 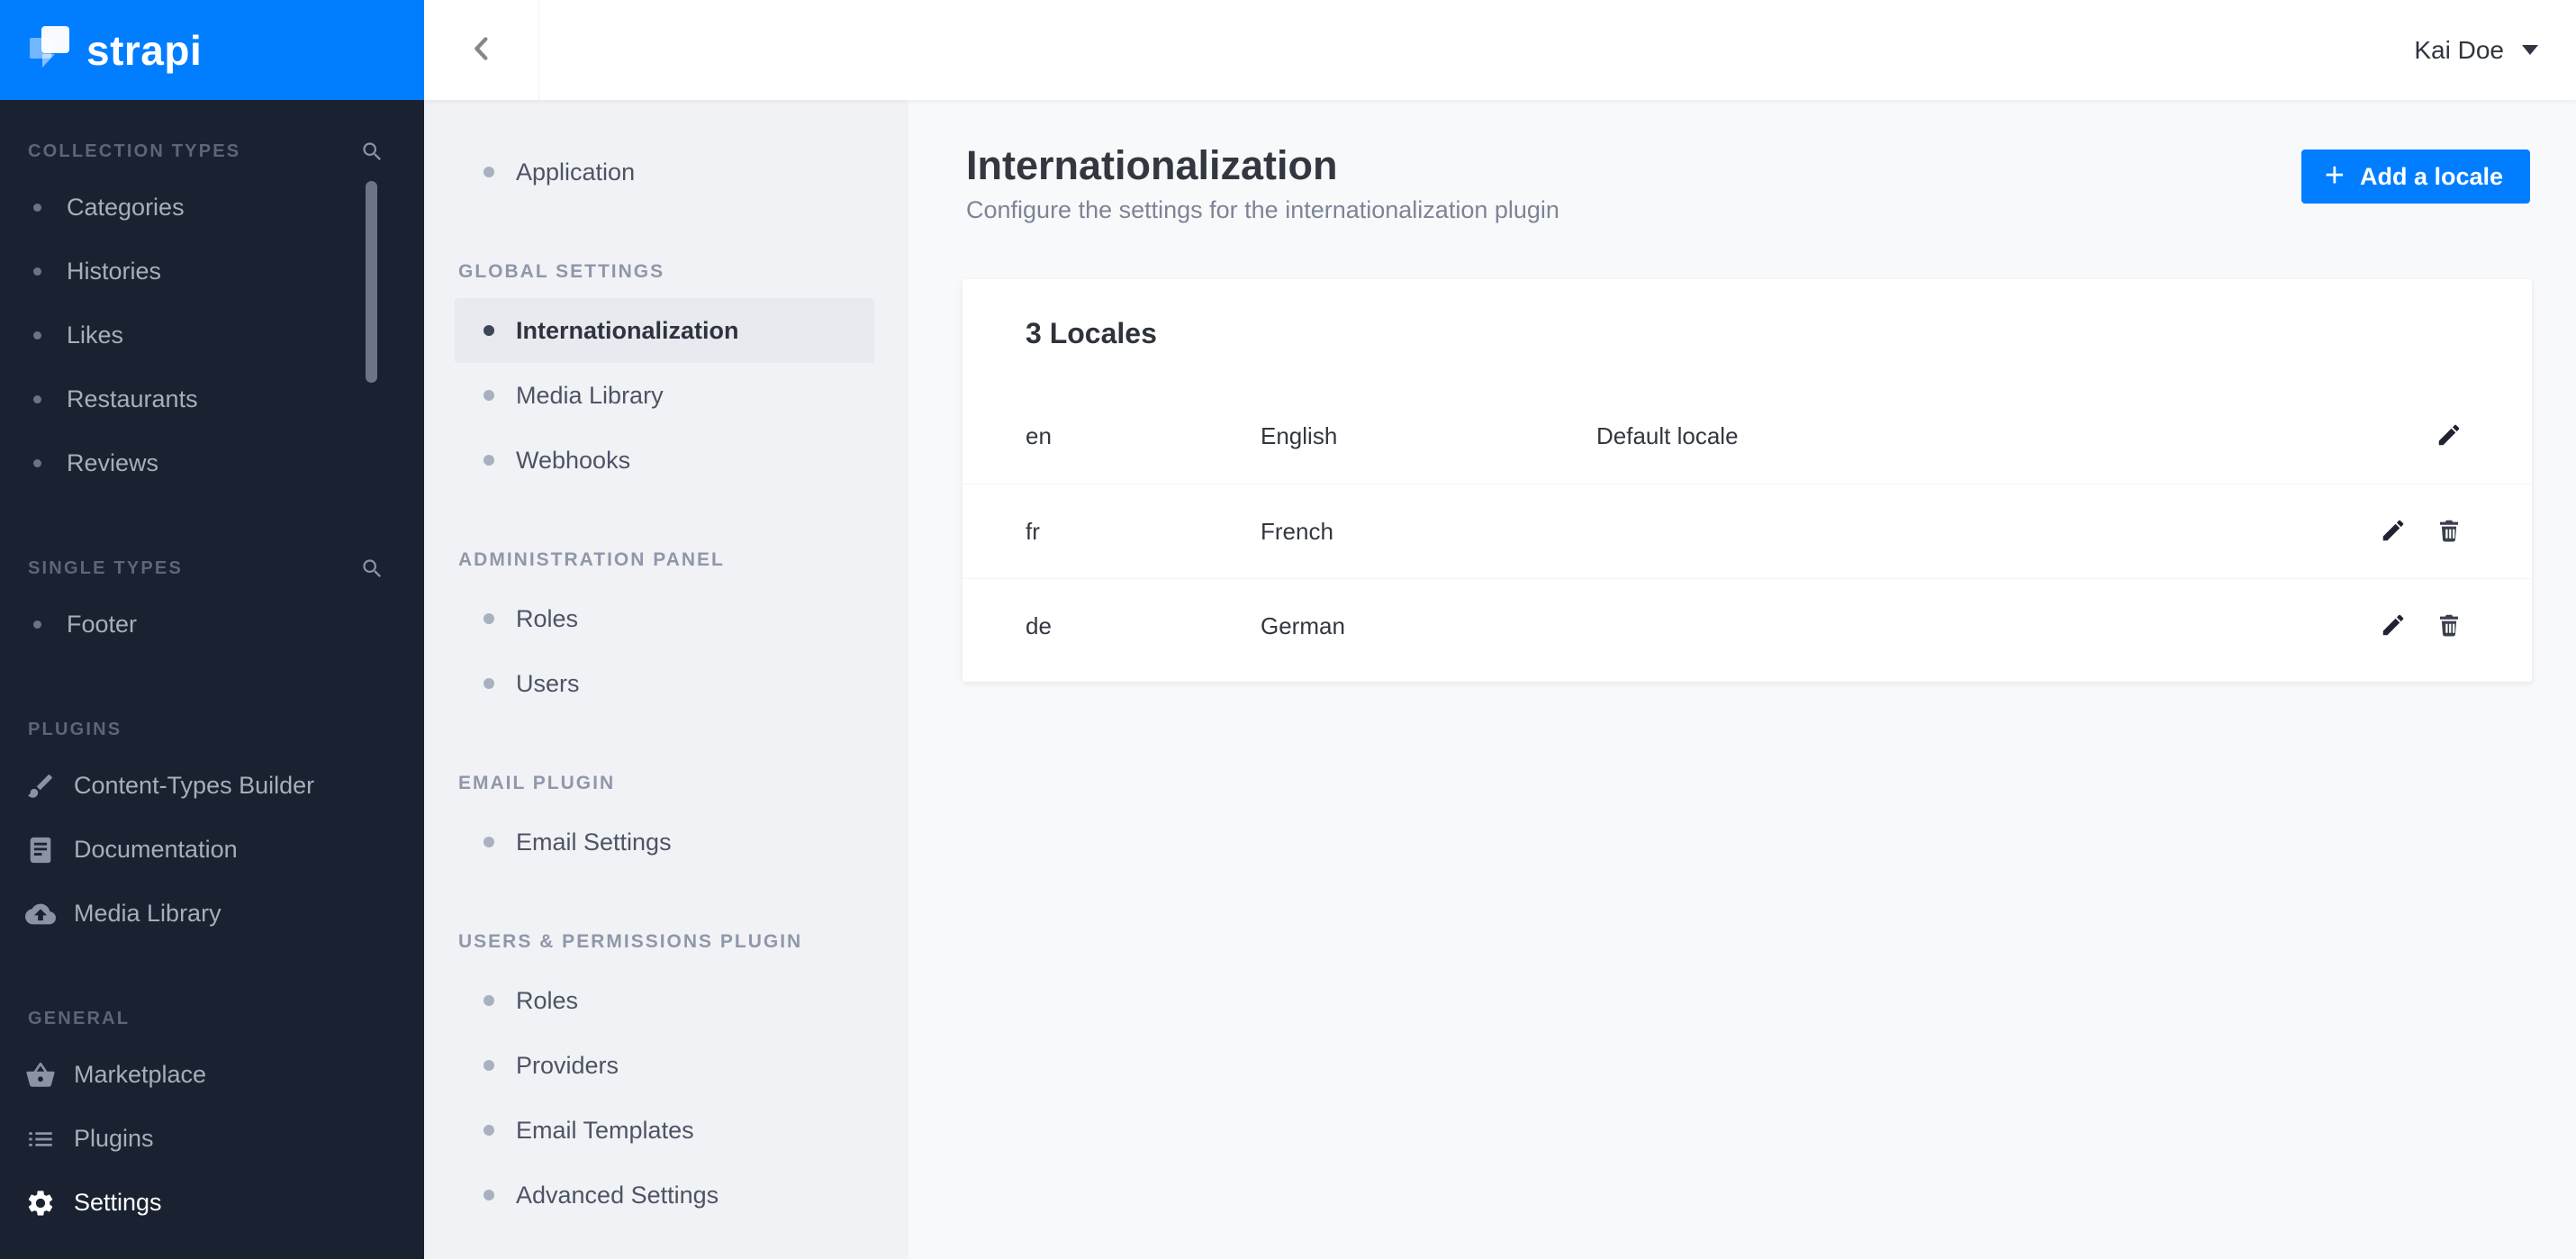 What do you see at coordinates (105, 567) in the screenshot?
I see `section-label: SINGLE TYPES` at bounding box center [105, 567].